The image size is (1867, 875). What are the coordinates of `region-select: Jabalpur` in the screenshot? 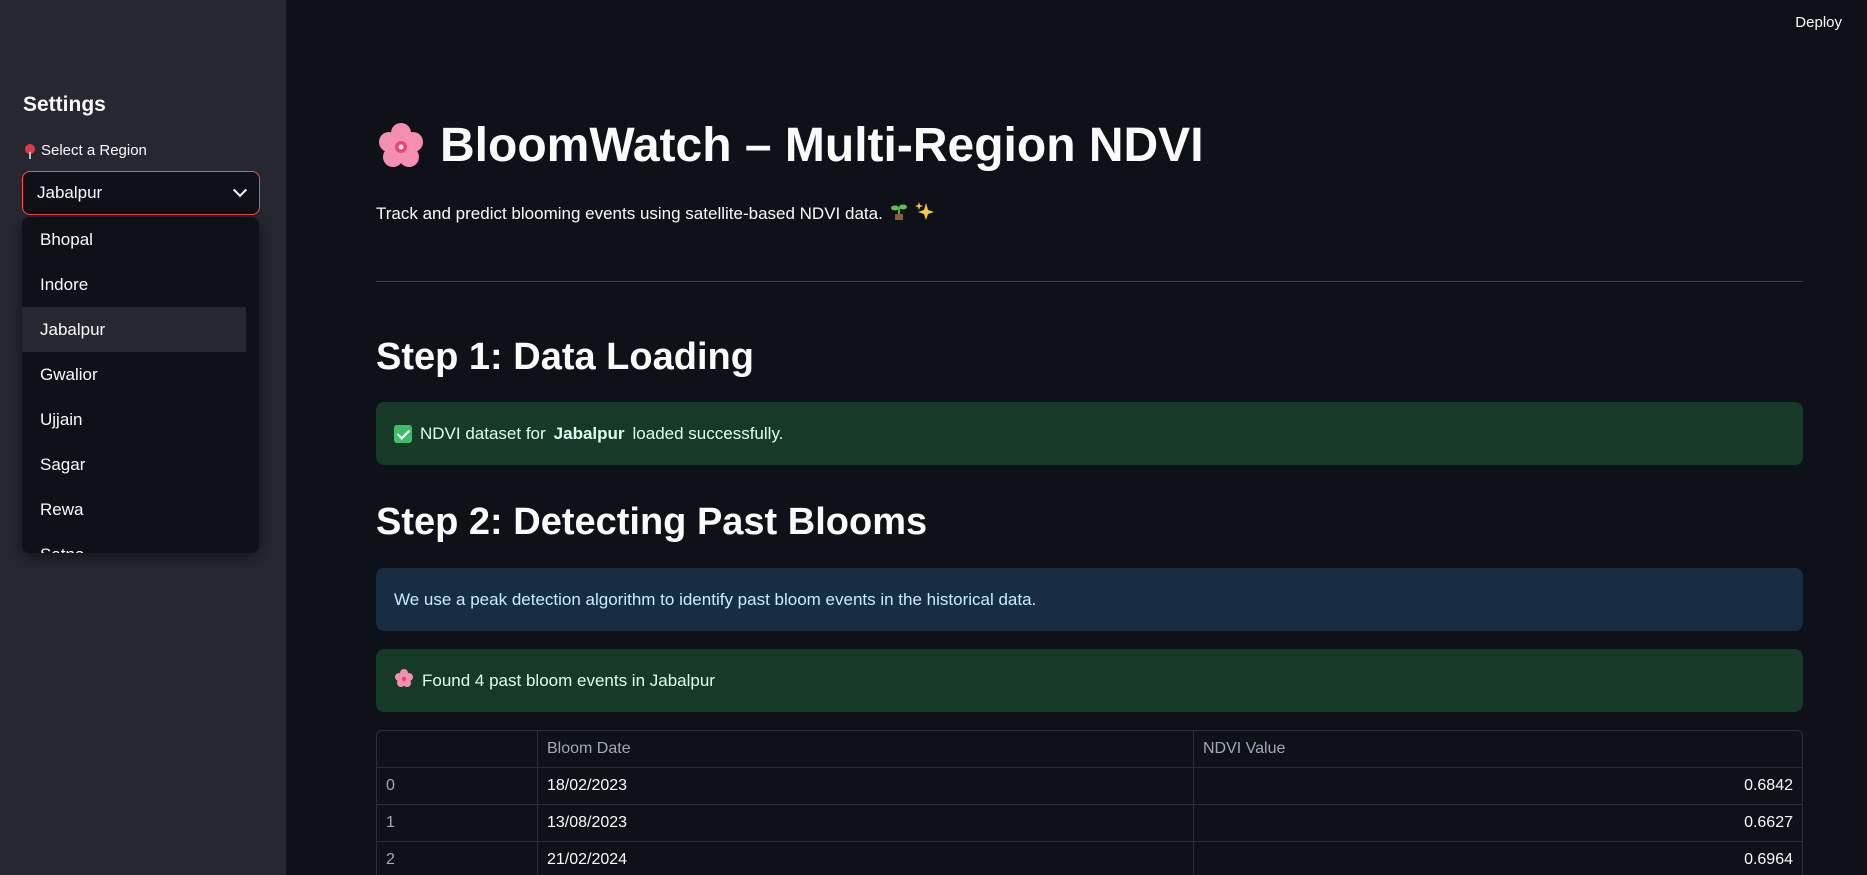 It's located at (141, 193).